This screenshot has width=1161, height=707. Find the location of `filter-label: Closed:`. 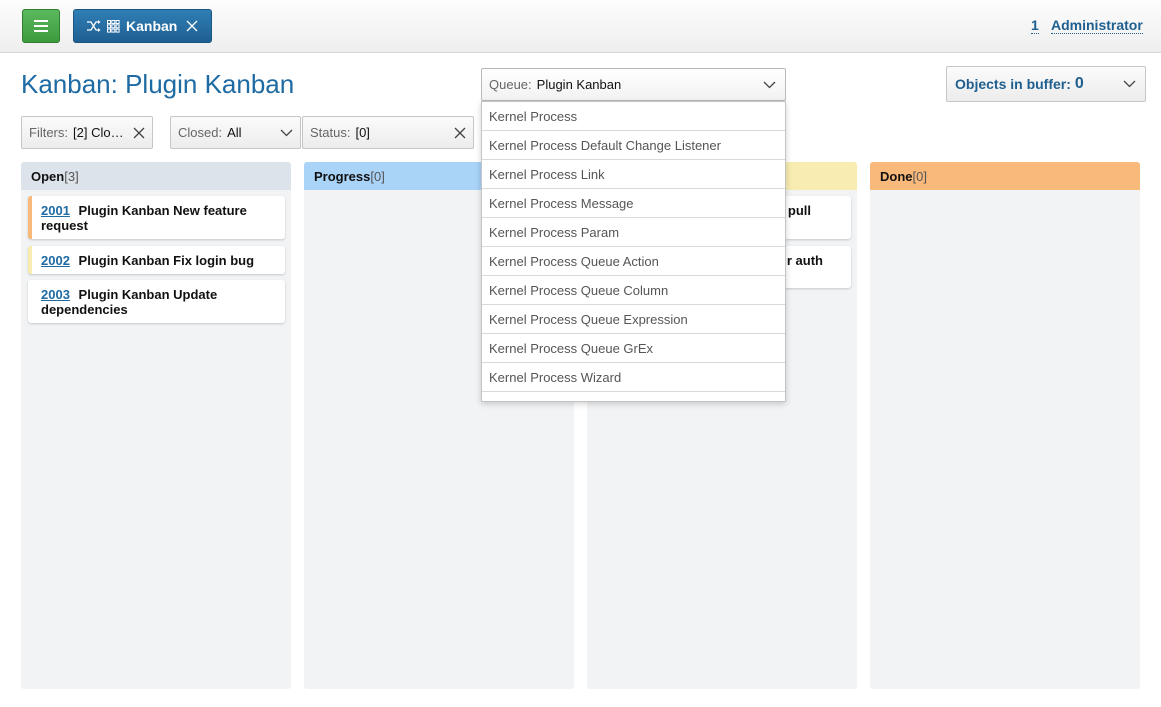

filter-label: Closed: is located at coordinates (200, 132).